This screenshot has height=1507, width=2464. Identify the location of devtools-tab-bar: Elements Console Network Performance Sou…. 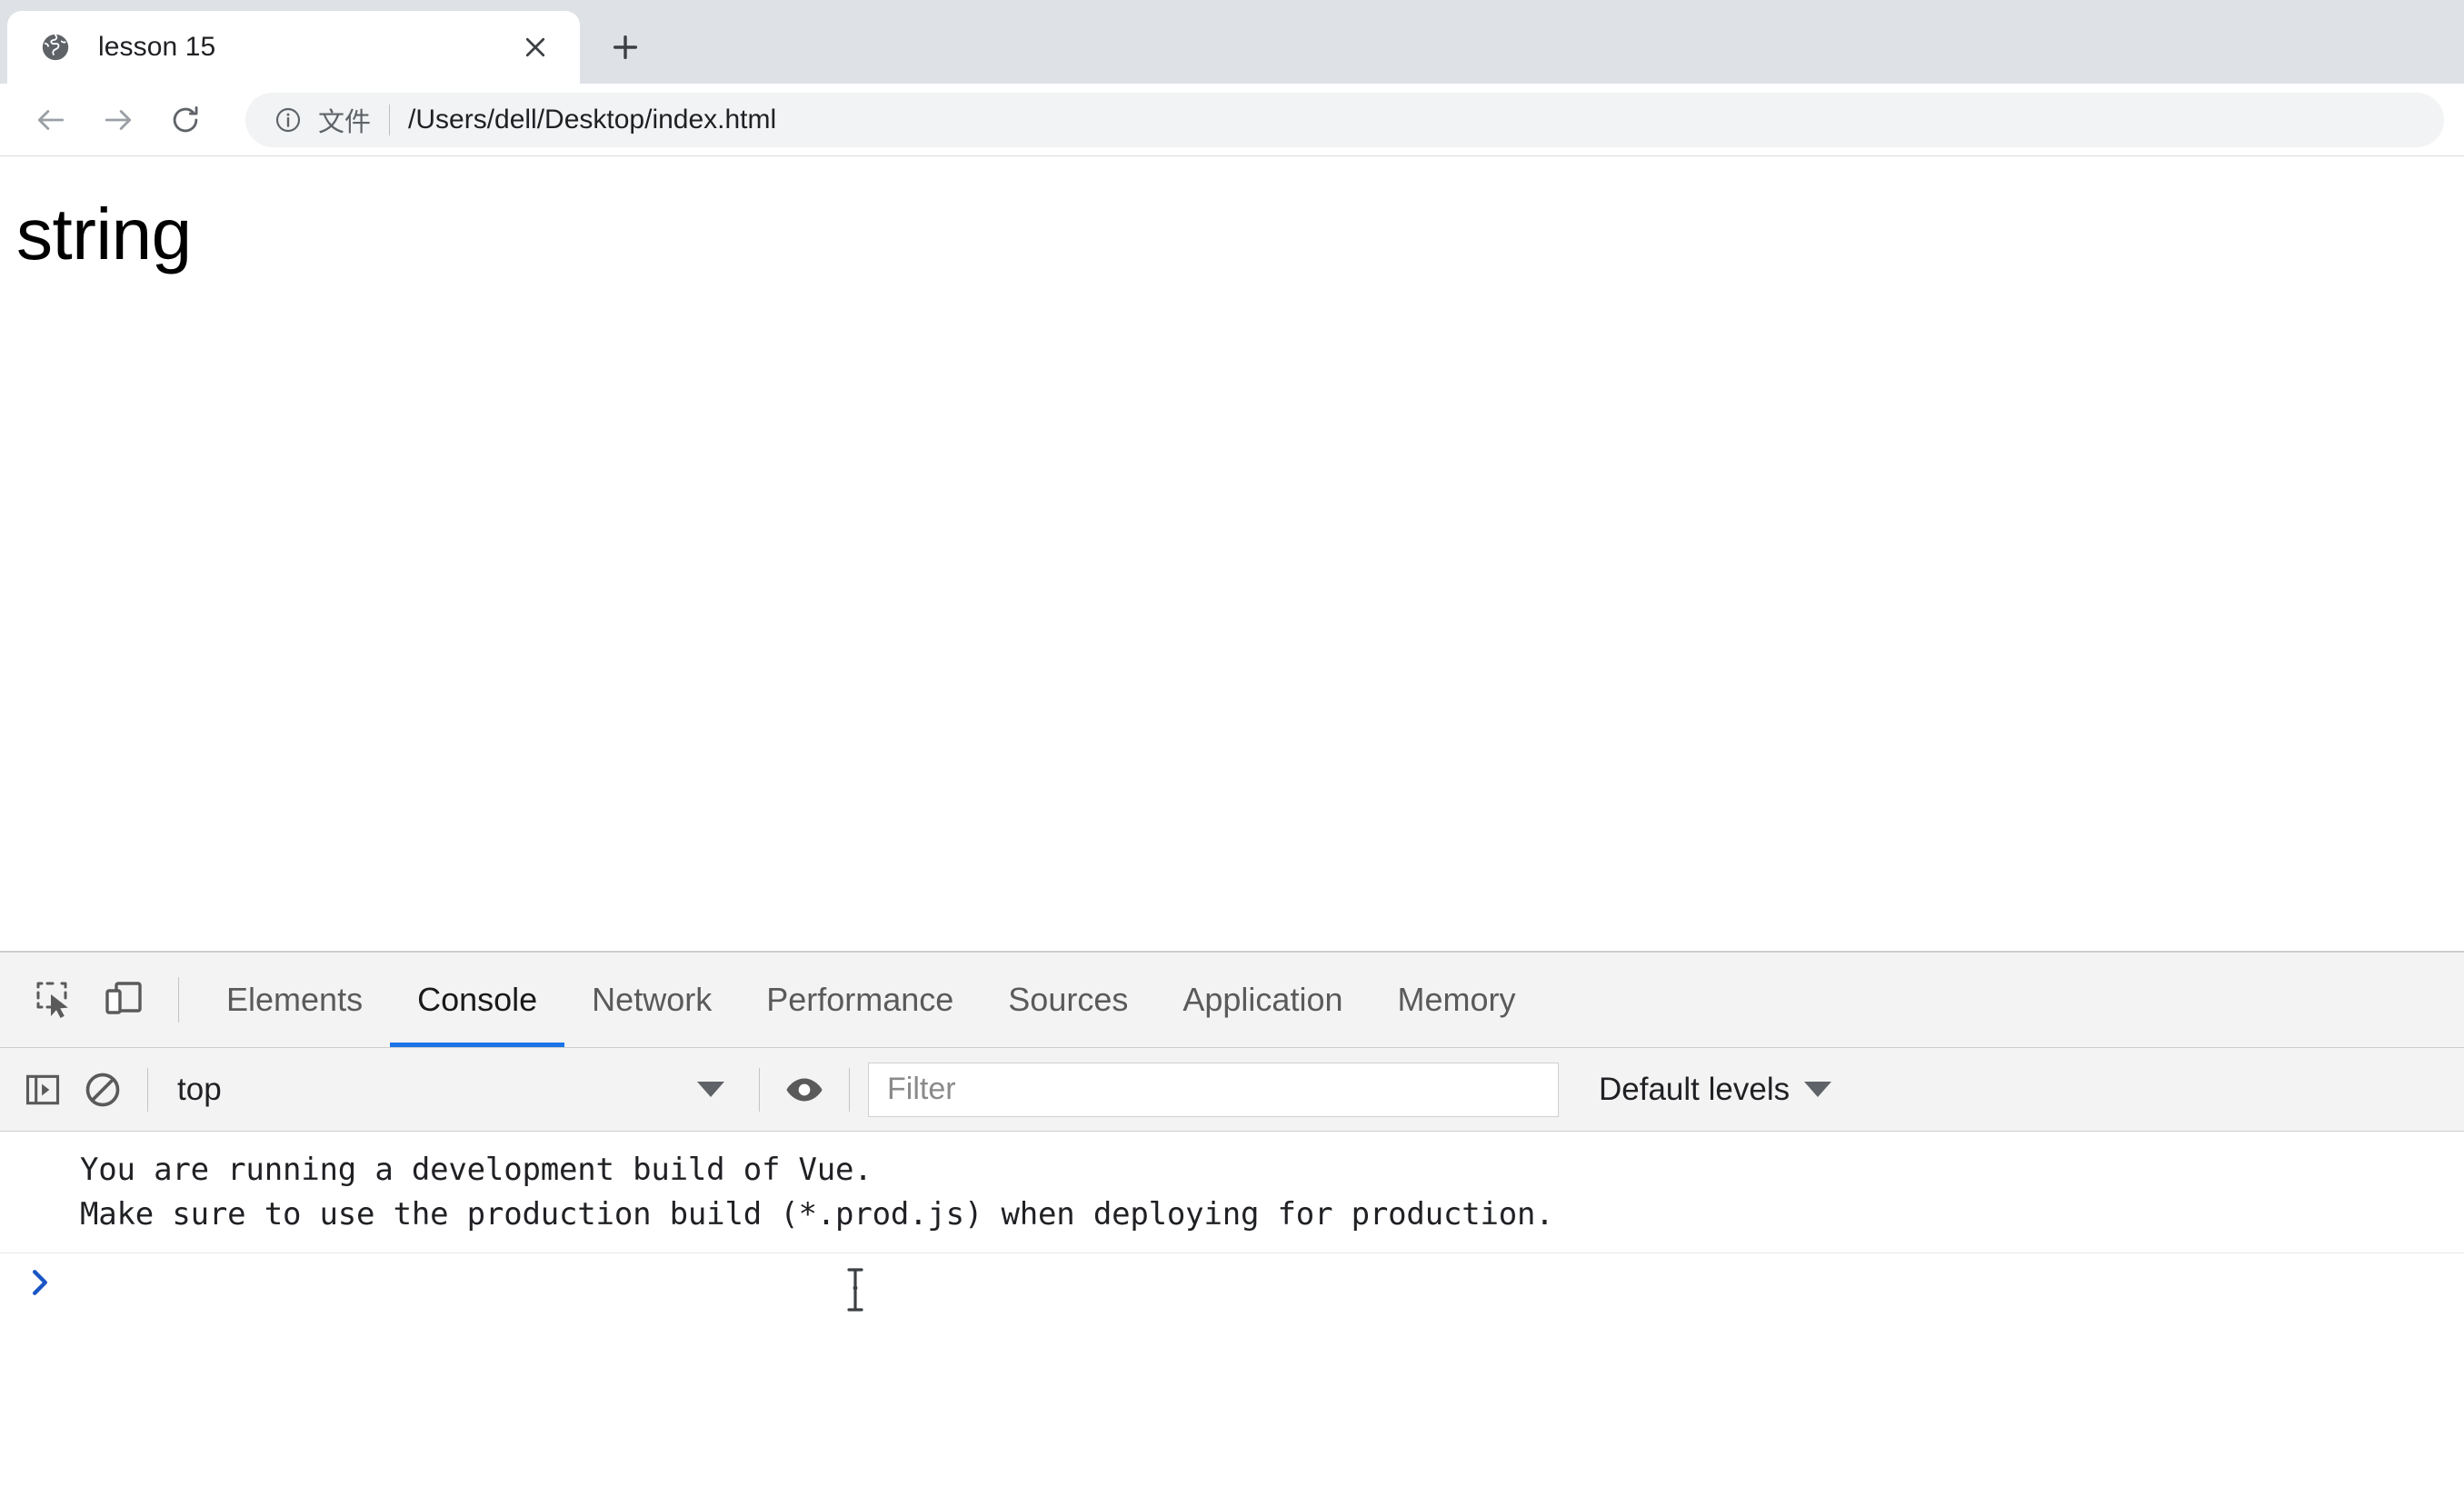
(1232, 1000).